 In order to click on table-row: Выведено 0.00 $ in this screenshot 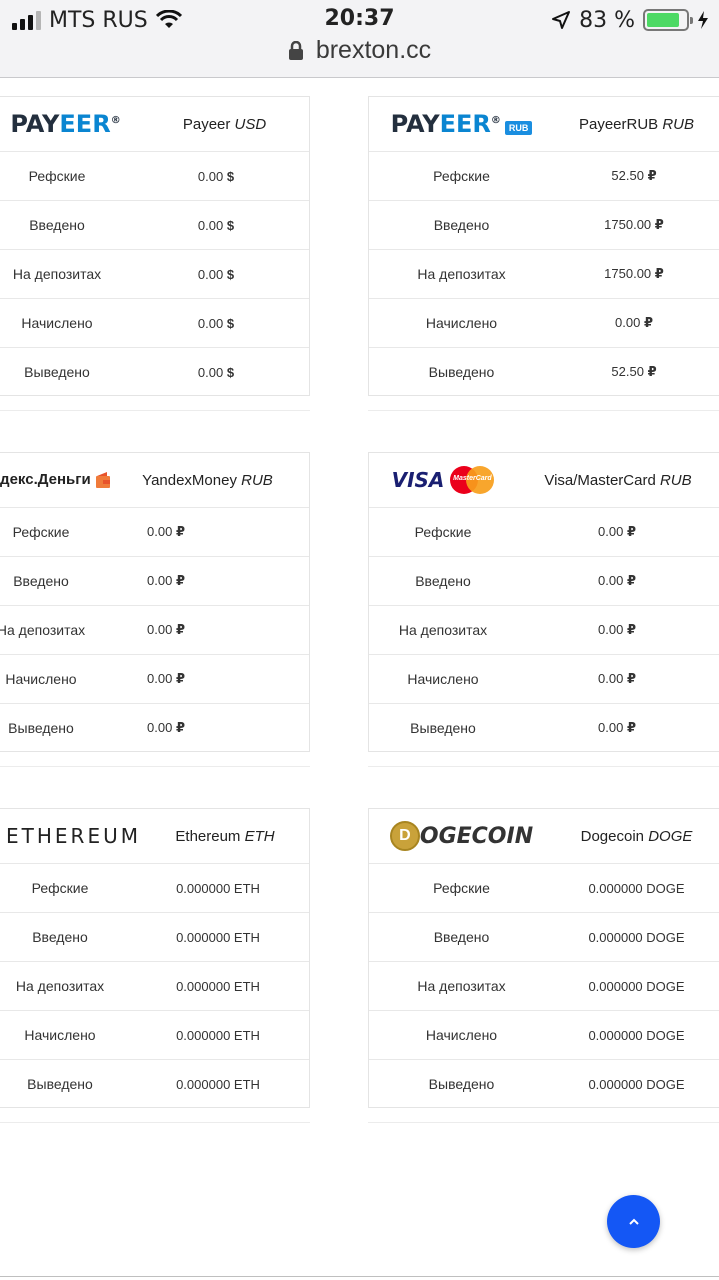, I will do `click(154, 371)`.